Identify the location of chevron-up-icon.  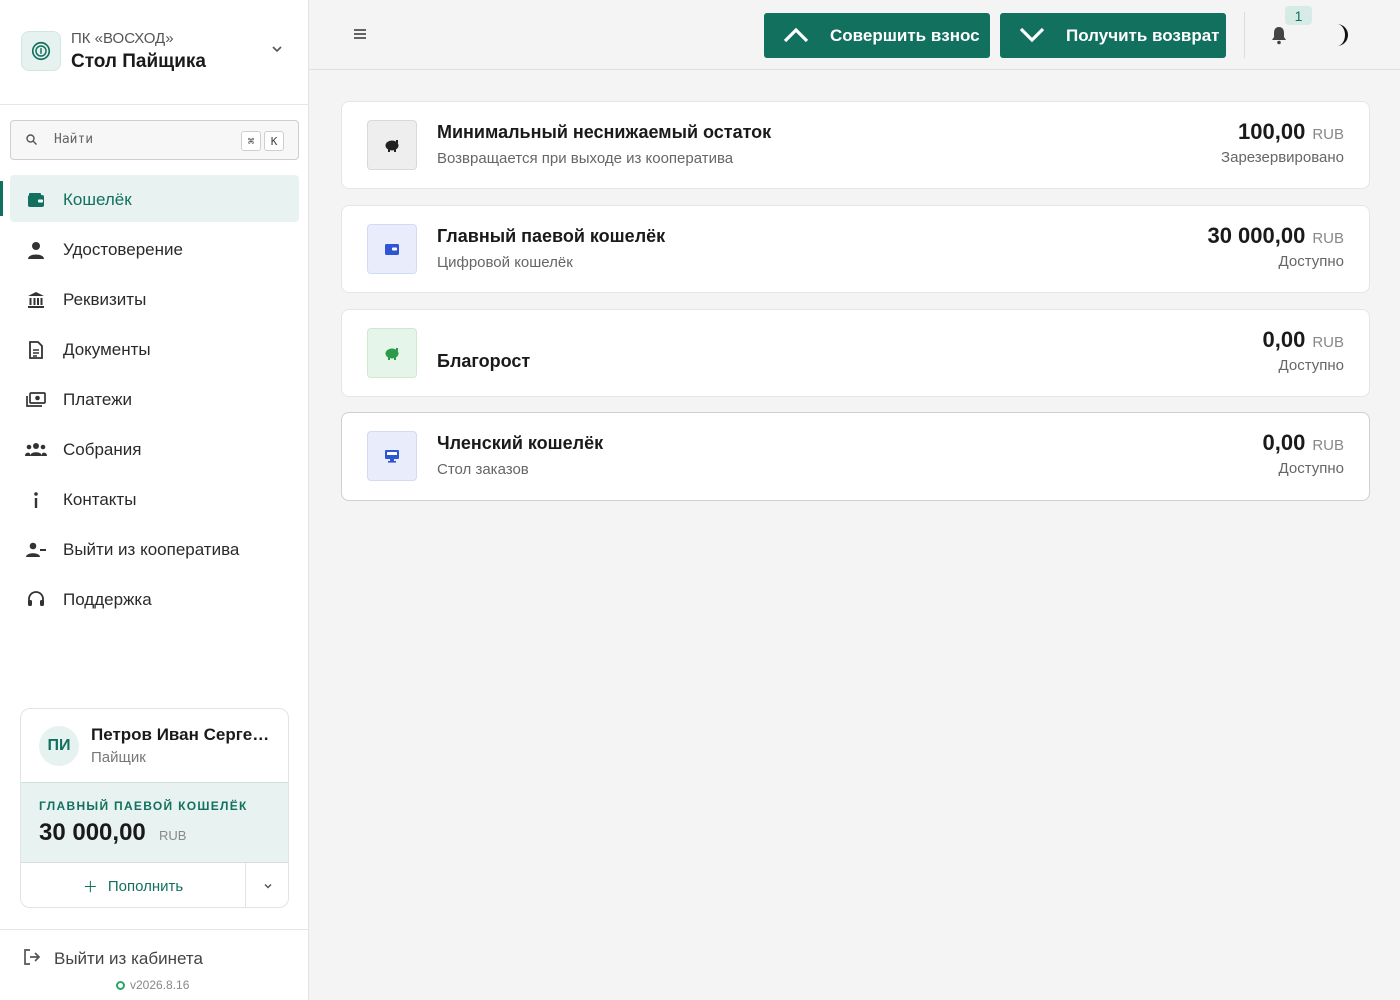
(796, 35).